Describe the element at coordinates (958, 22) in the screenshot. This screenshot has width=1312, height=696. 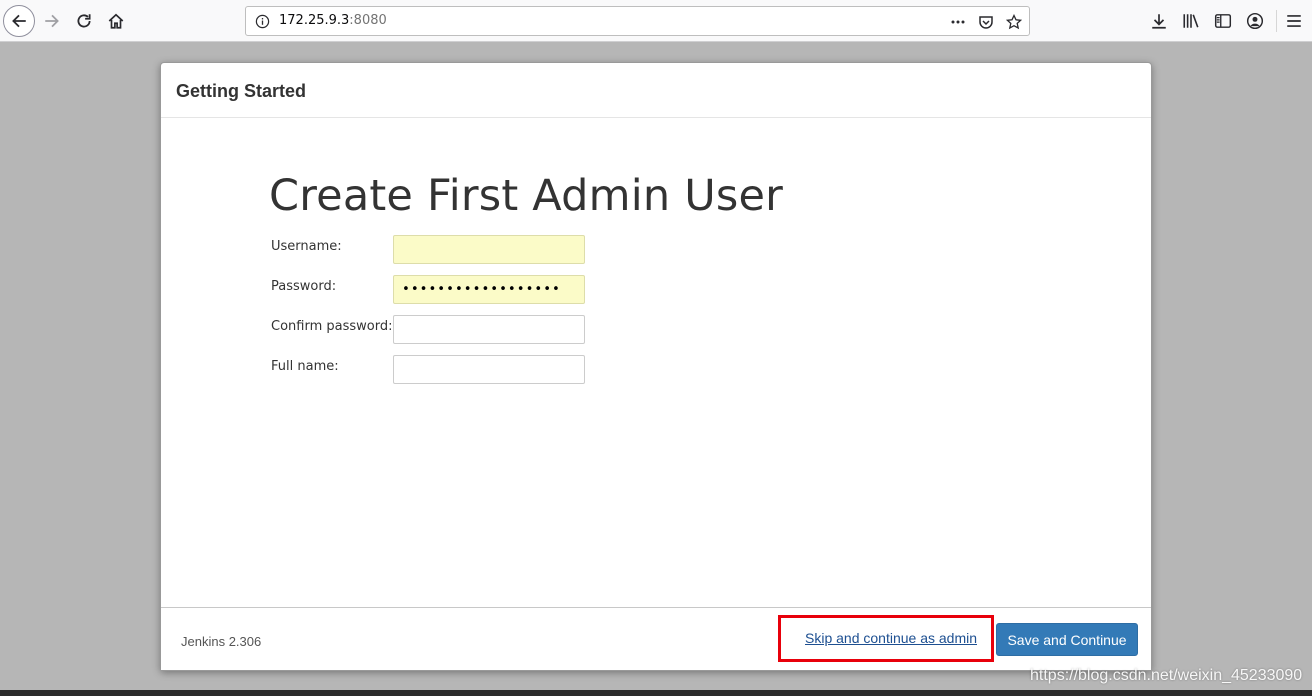
I see `page-actions-icon` at that location.